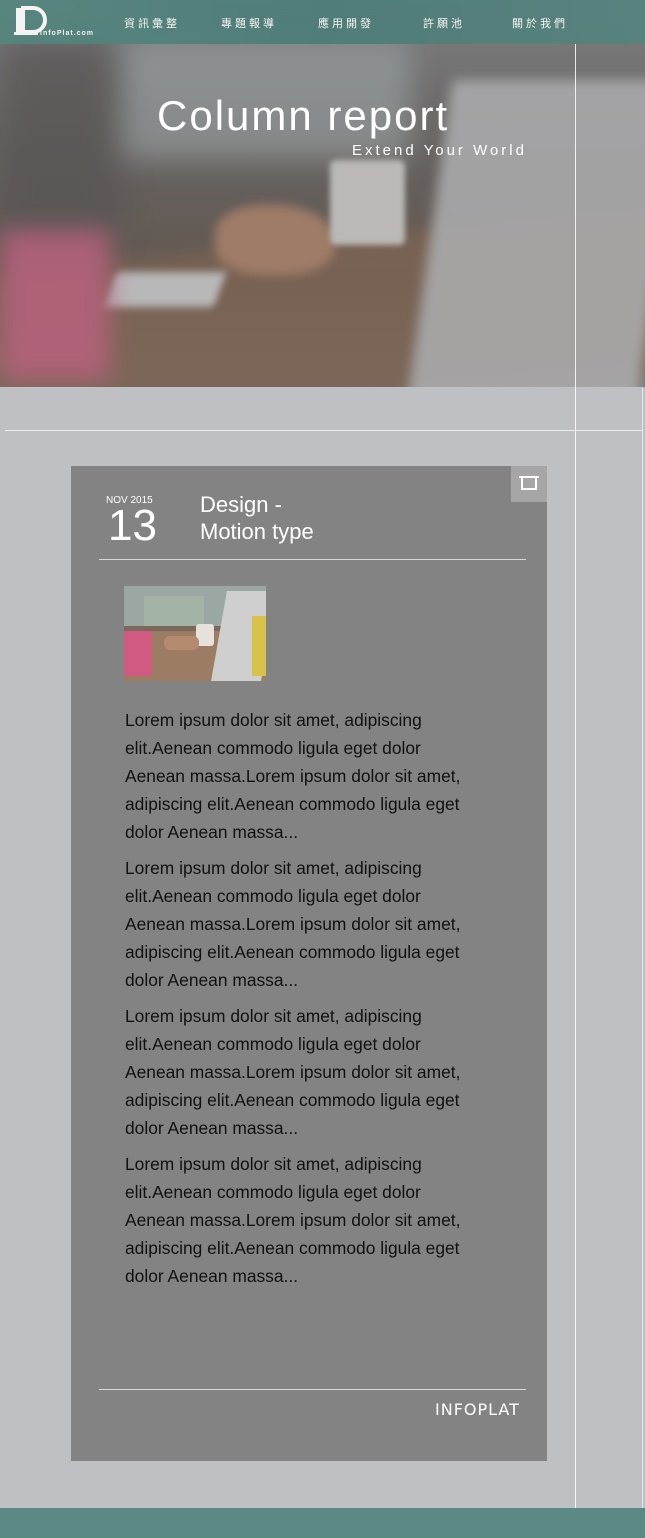 This screenshot has width=645, height=1538. Describe the element at coordinates (323, 430) in the screenshot. I see `horizontal-divider` at that location.